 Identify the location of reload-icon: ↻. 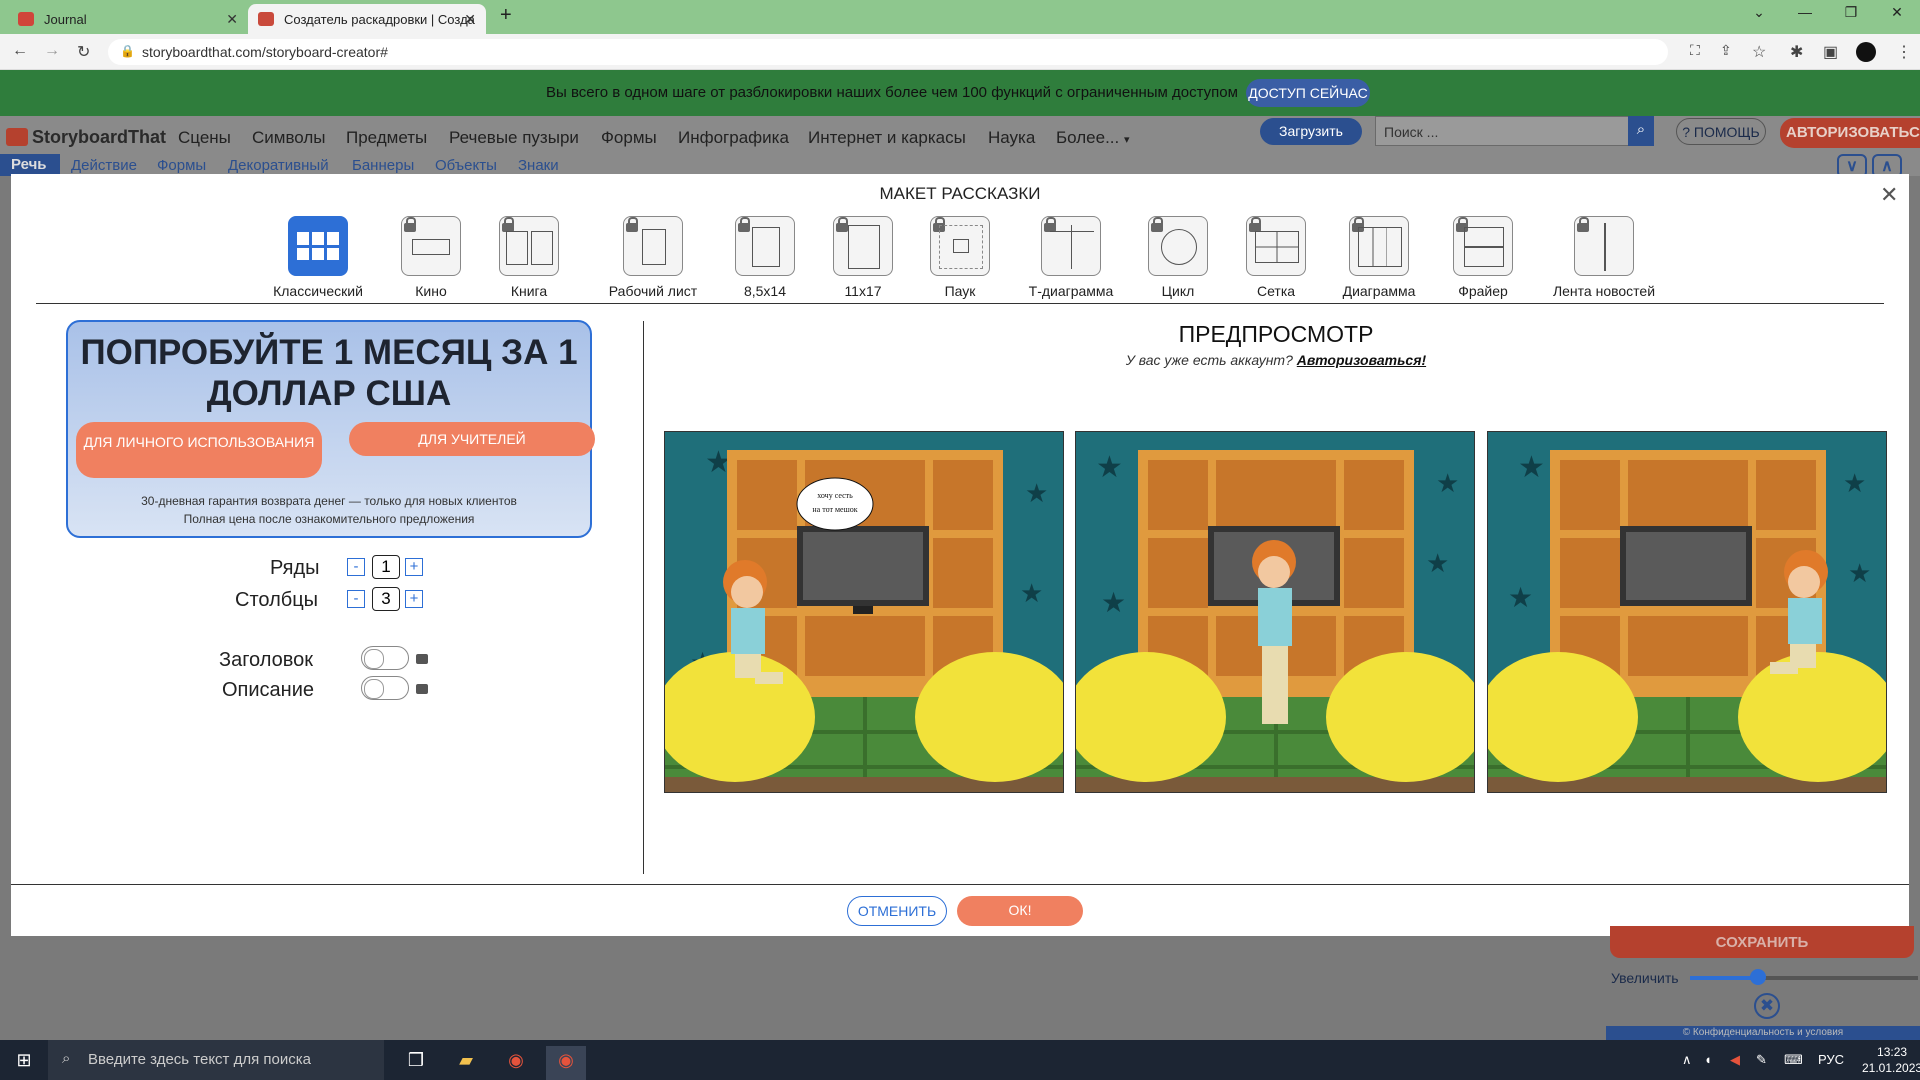
(83, 52).